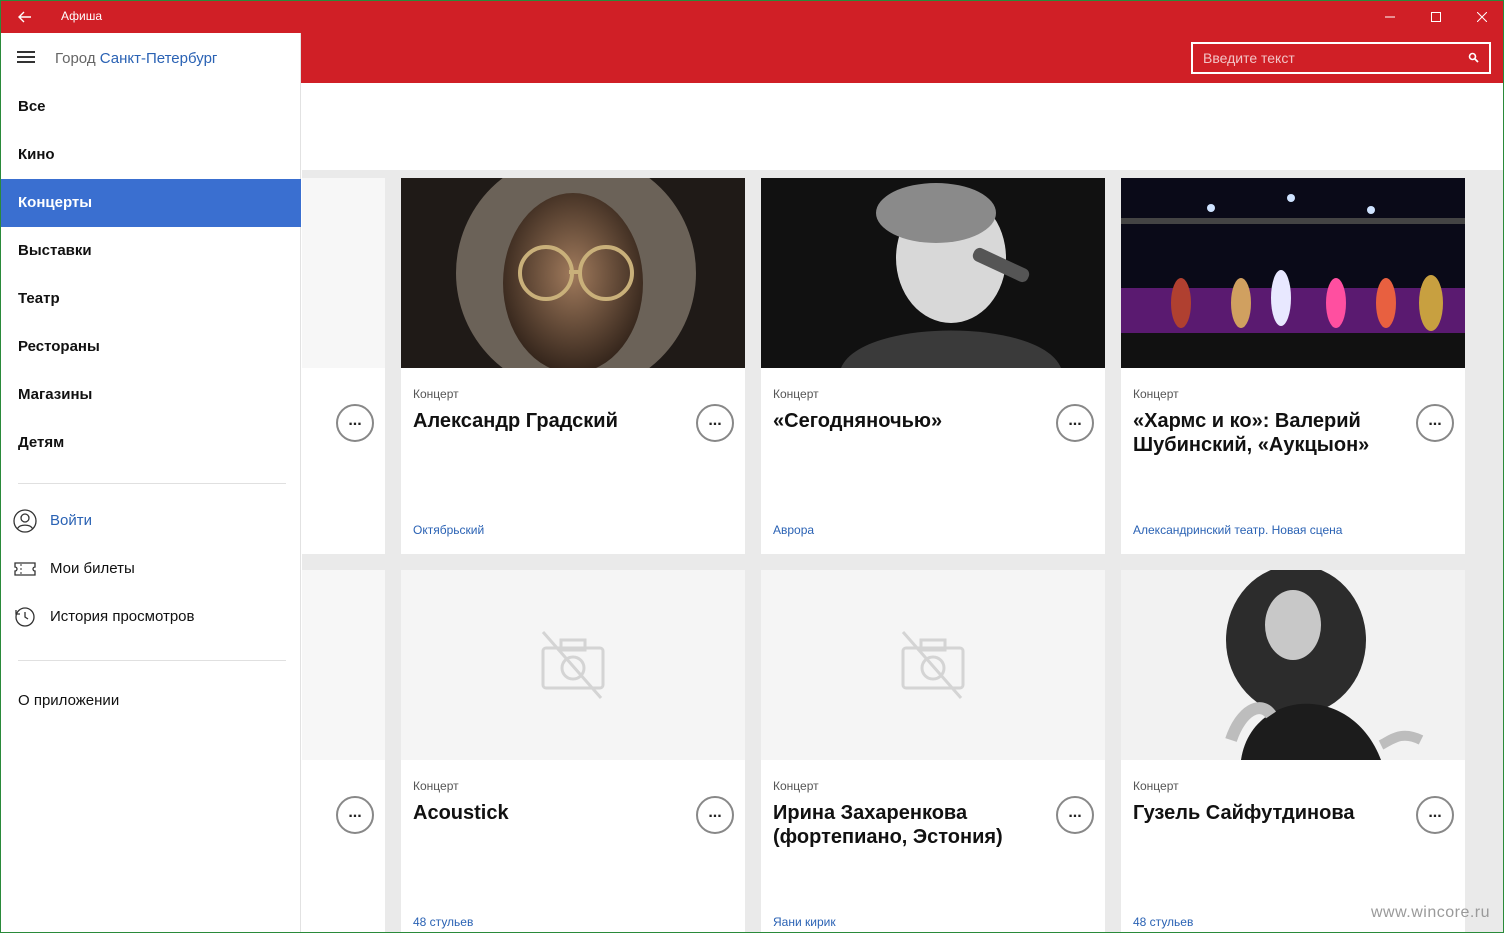  Describe the element at coordinates (1474, 58) in the screenshot. I see `search-icon` at that location.